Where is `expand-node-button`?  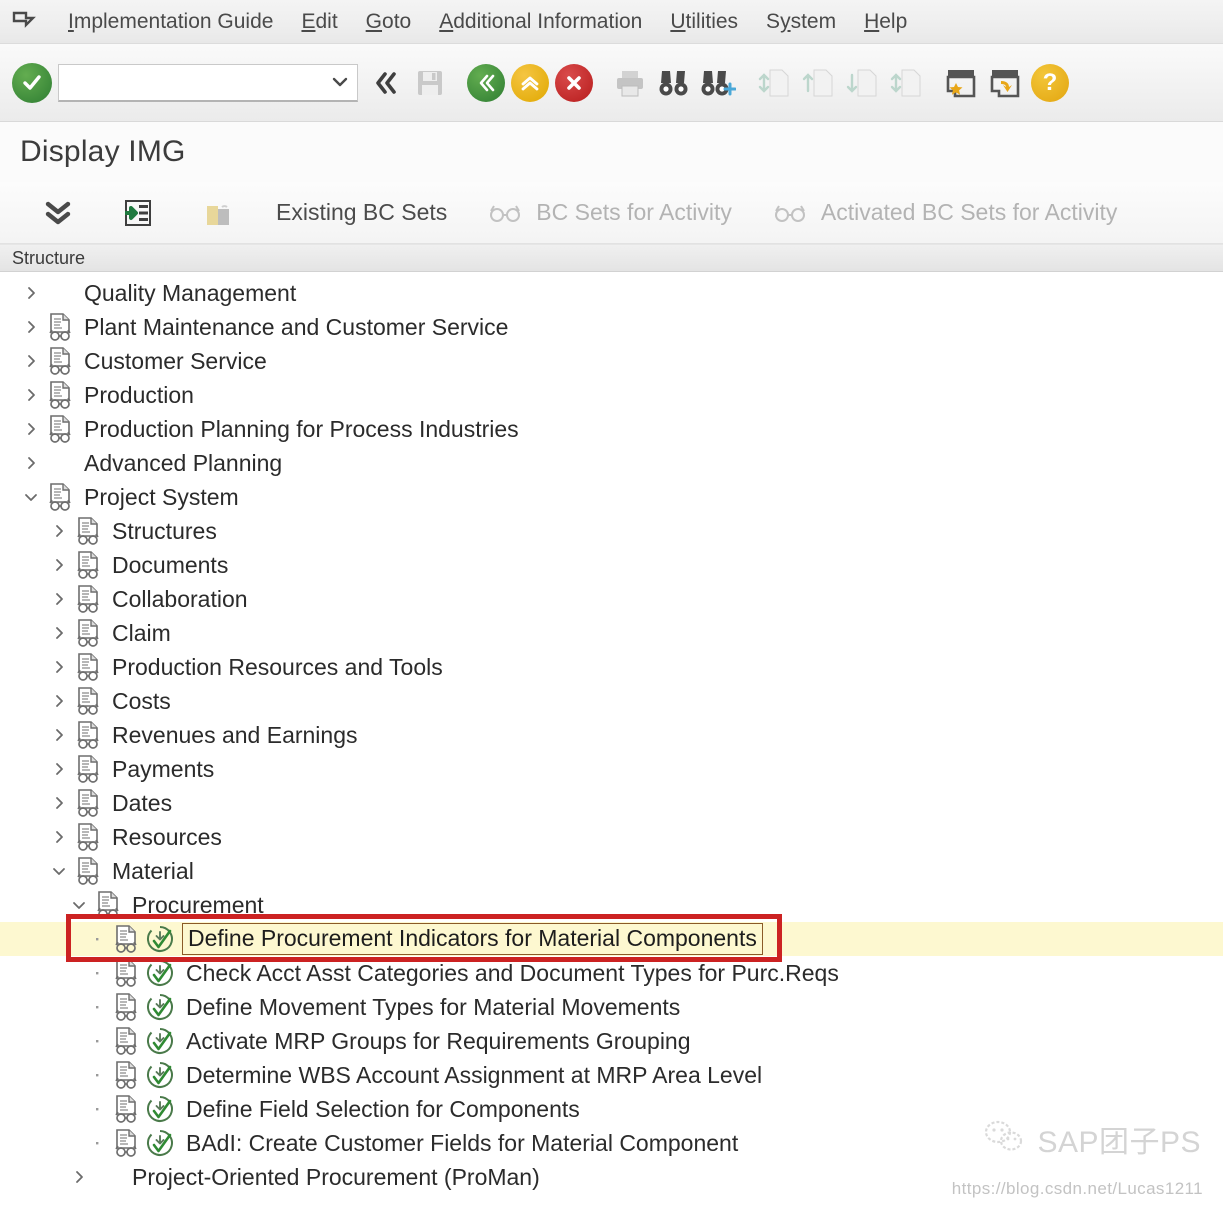
expand-node-button is located at coordinates (138, 213).